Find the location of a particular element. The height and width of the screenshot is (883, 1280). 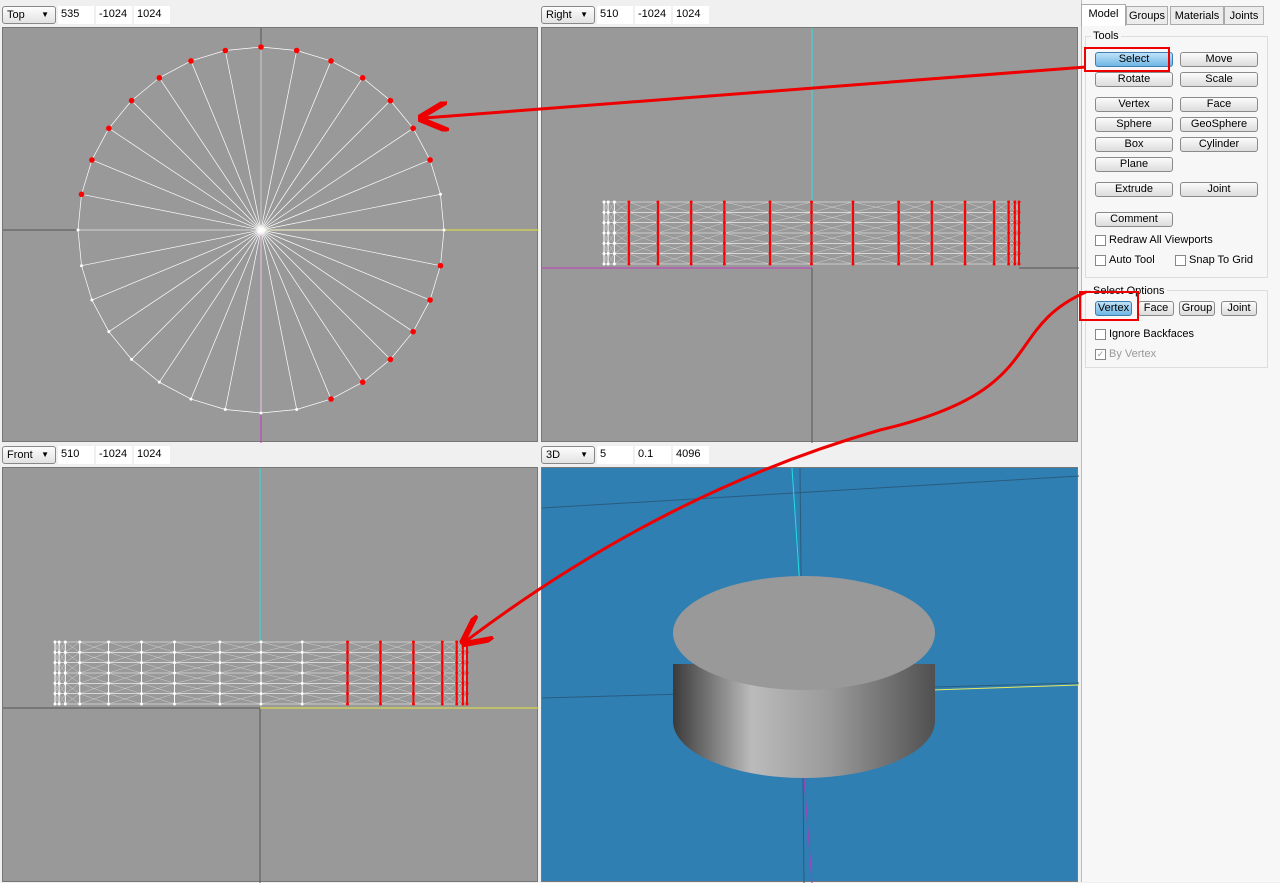

field-1: 5 is located at coordinates (615, 455).